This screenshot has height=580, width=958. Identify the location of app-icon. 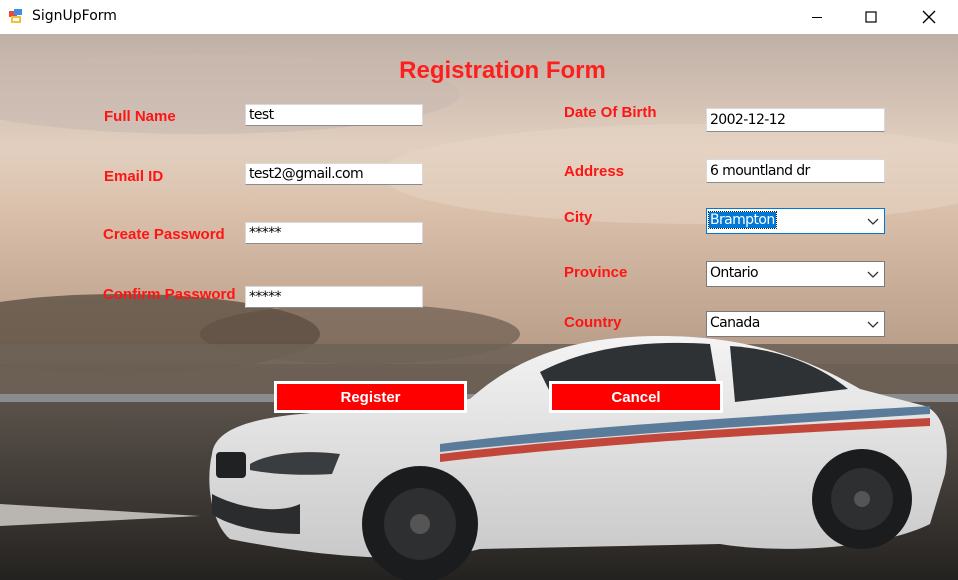
(15, 16).